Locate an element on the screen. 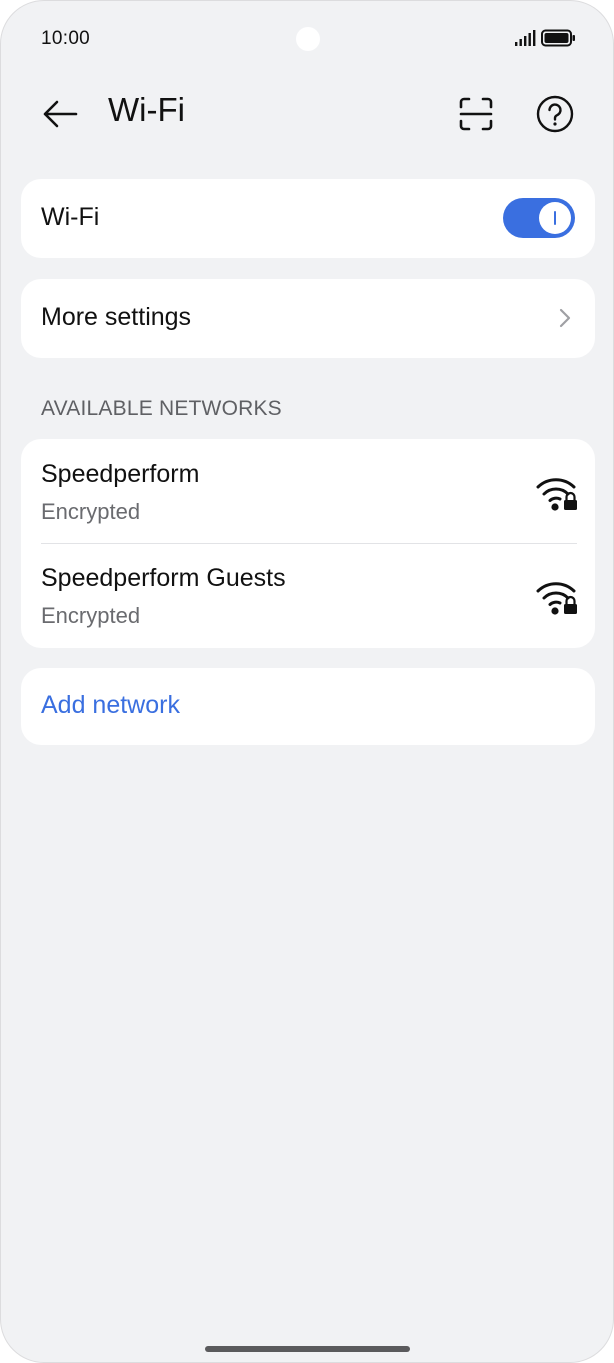 The height and width of the screenshot is (1363, 614). help-button is located at coordinates (555, 114).